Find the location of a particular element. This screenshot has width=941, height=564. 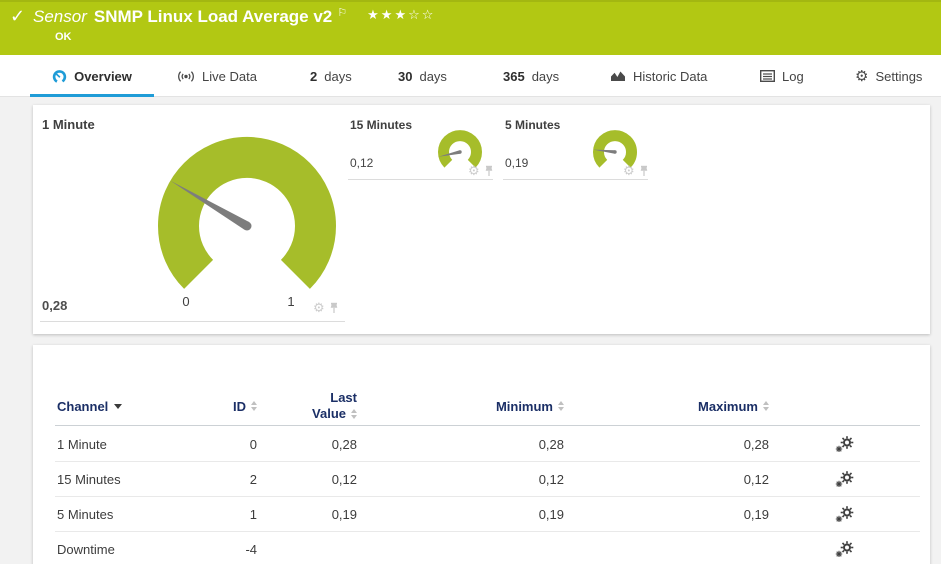

tab-label: Historic Data is located at coordinates (670, 76).